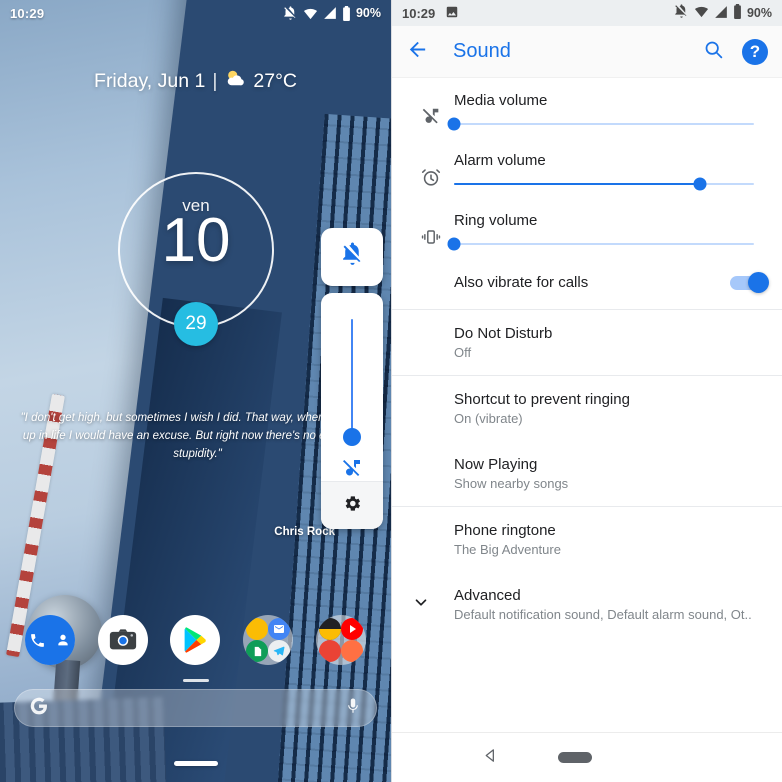 The width and height of the screenshot is (782, 782). I want to click on phone-contacts-folder, so click(50, 640).